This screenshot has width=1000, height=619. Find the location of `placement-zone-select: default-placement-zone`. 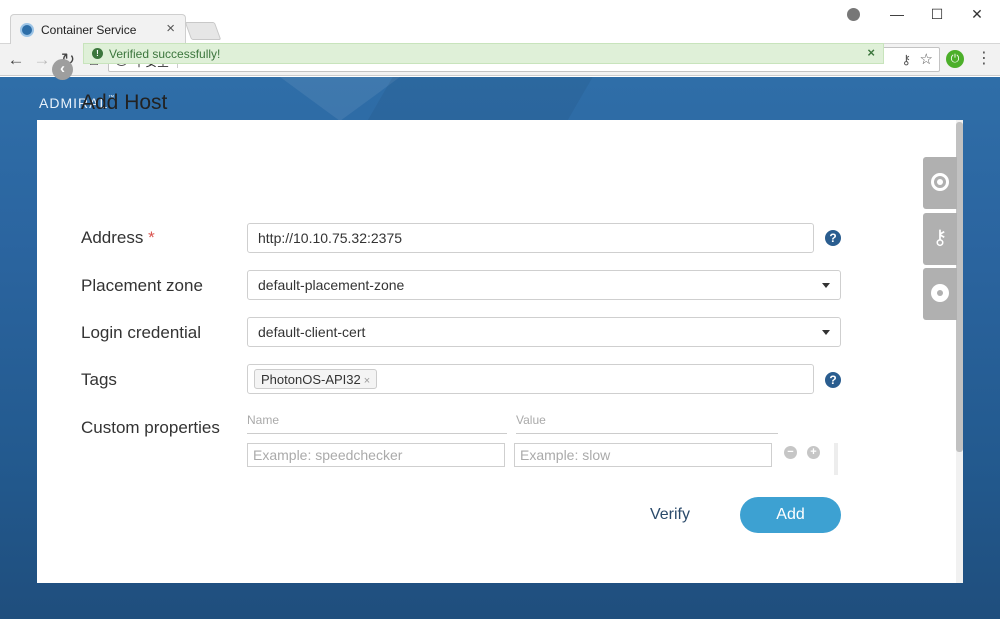

placement-zone-select: default-placement-zone is located at coordinates (544, 285).